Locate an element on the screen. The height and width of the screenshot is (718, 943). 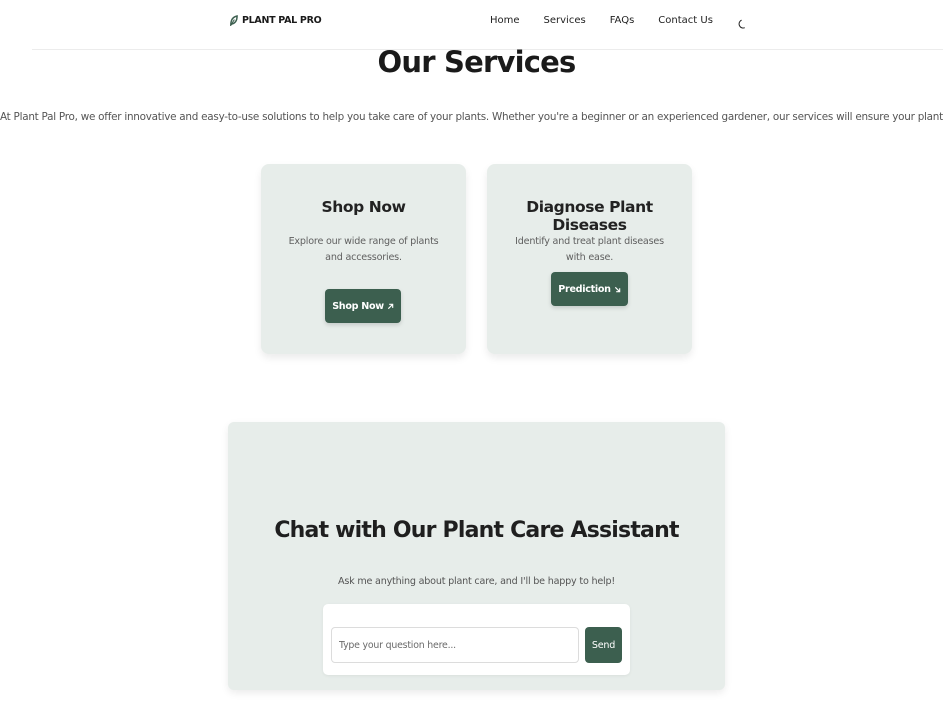
services-title: Our Services is located at coordinates (477, 62).